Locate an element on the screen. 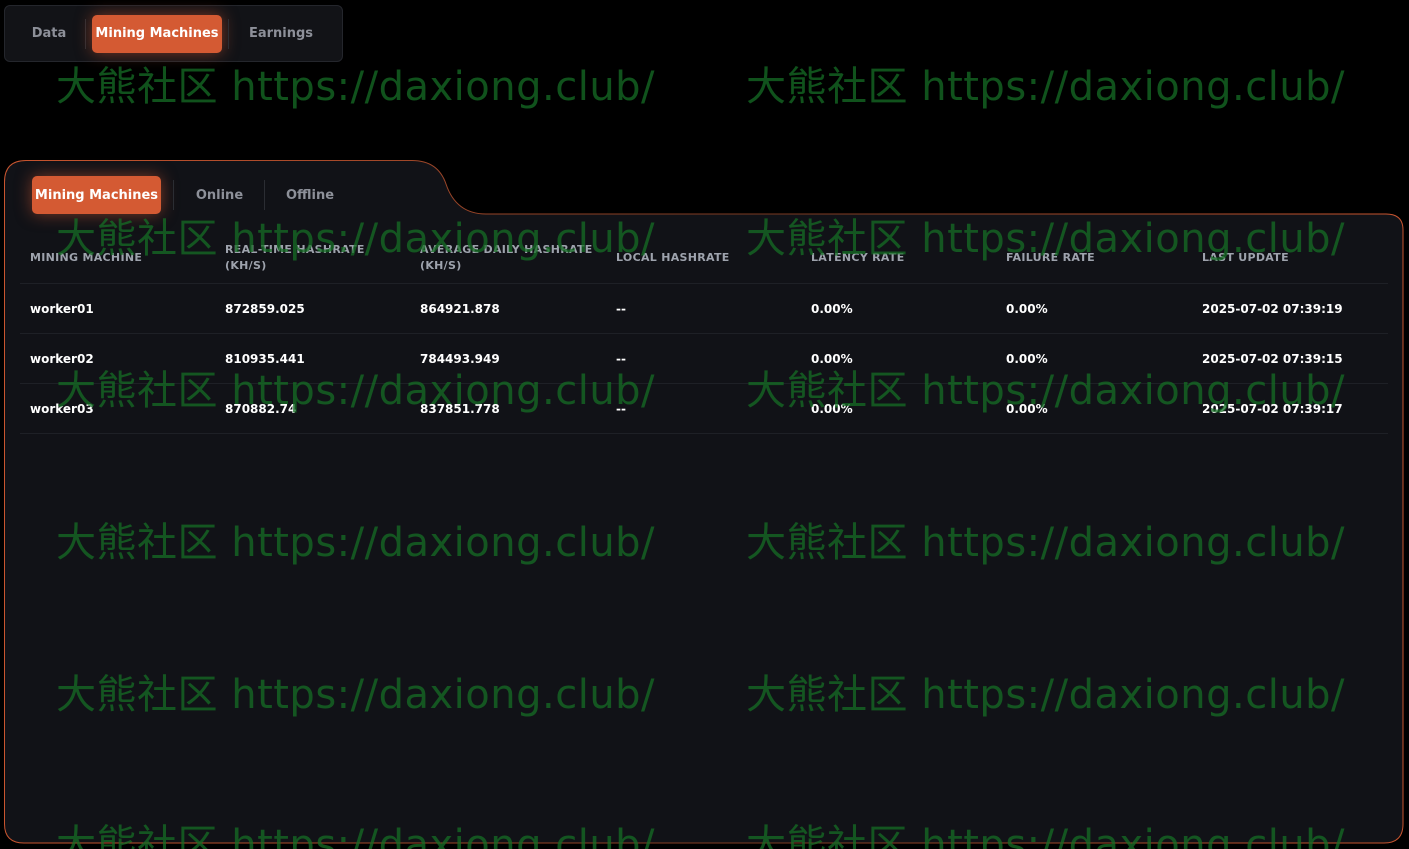  main-tab-bar: Data Mining Machines Earnings is located at coordinates (173, 33).